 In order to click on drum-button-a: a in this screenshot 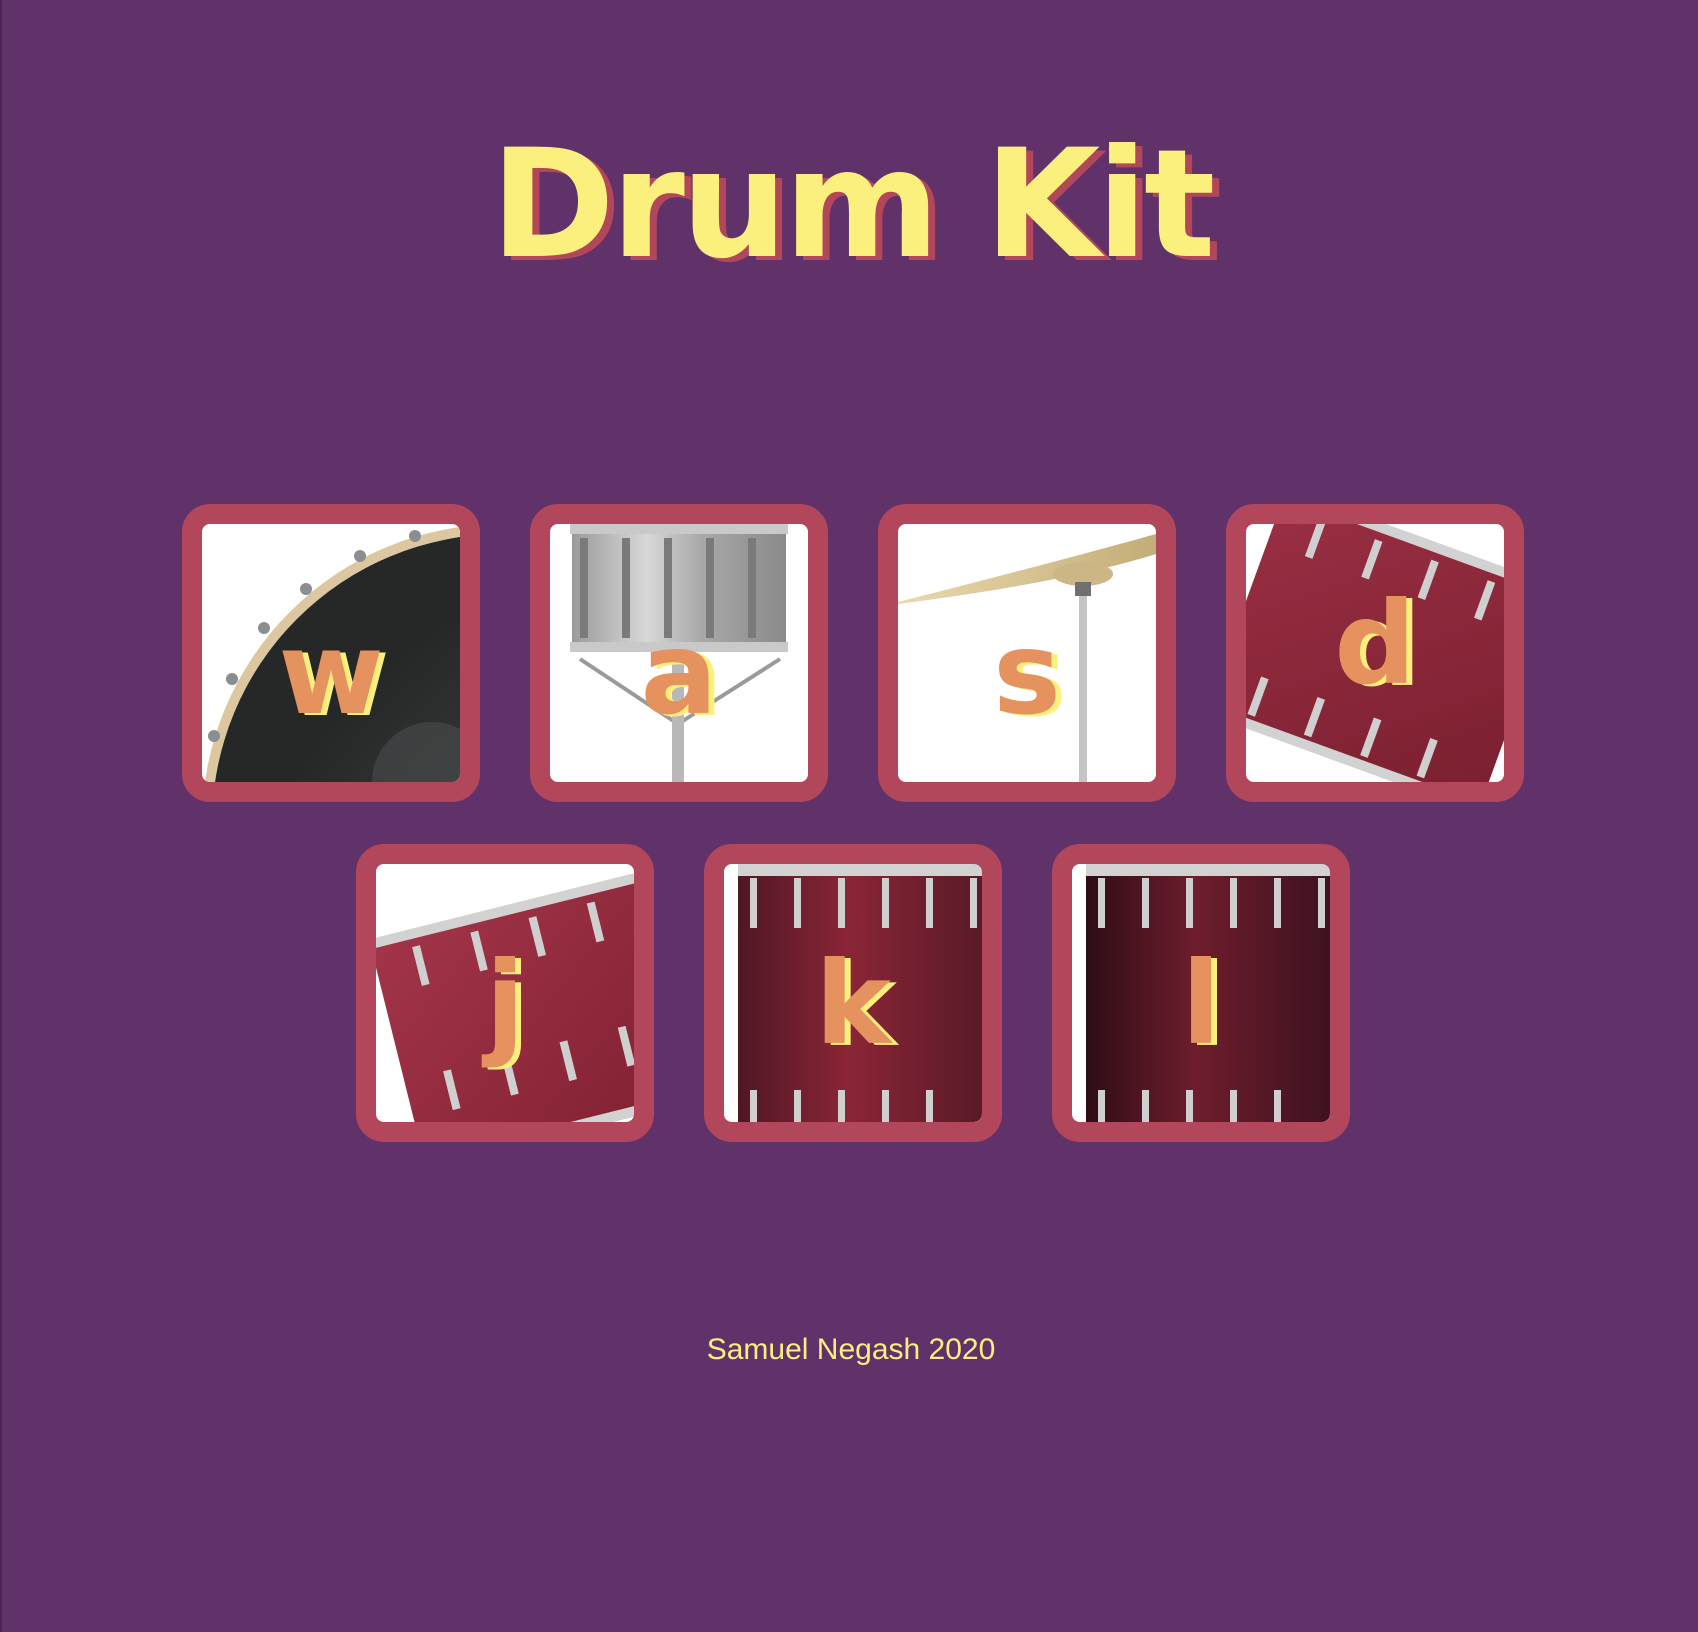, I will do `click(679, 653)`.